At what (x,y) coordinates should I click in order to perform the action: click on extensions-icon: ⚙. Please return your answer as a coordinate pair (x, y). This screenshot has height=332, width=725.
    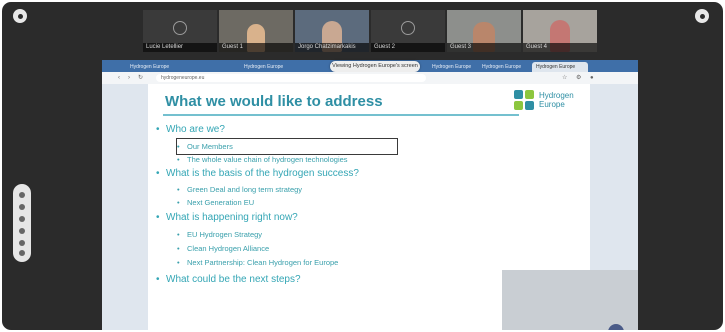
    Looking at the image, I should click on (578, 78).